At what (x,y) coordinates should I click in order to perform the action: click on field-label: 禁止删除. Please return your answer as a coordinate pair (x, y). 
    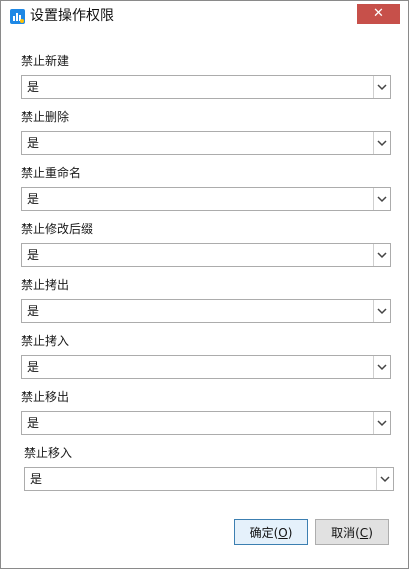
    Looking at the image, I should click on (45, 117).